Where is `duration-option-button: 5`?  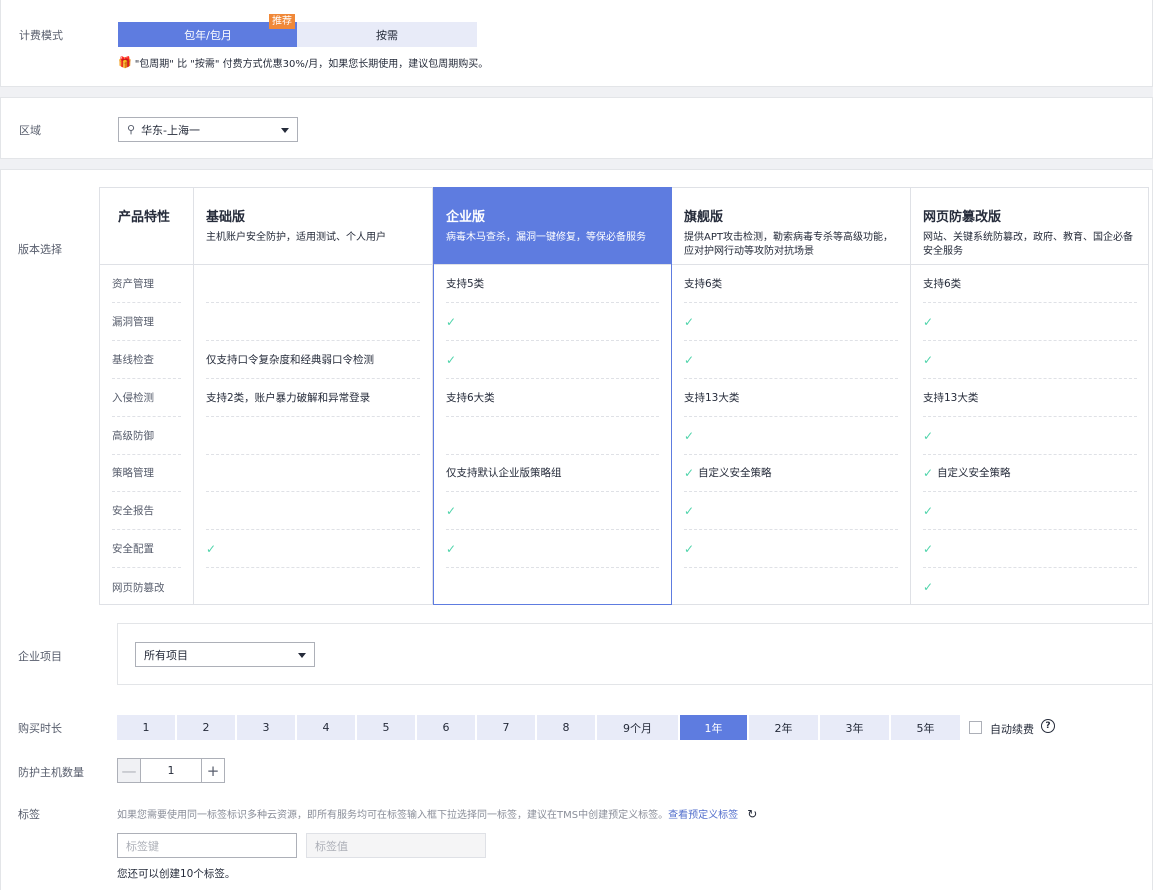 duration-option-button: 5 is located at coordinates (386, 727).